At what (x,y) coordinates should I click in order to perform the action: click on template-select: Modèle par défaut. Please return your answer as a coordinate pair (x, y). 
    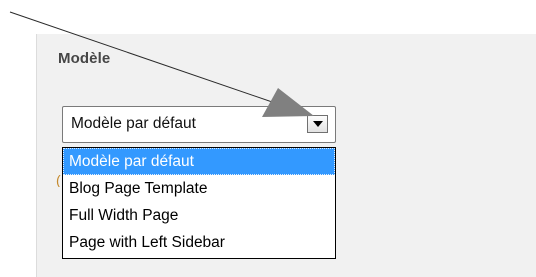
    Looking at the image, I should click on (199, 124).